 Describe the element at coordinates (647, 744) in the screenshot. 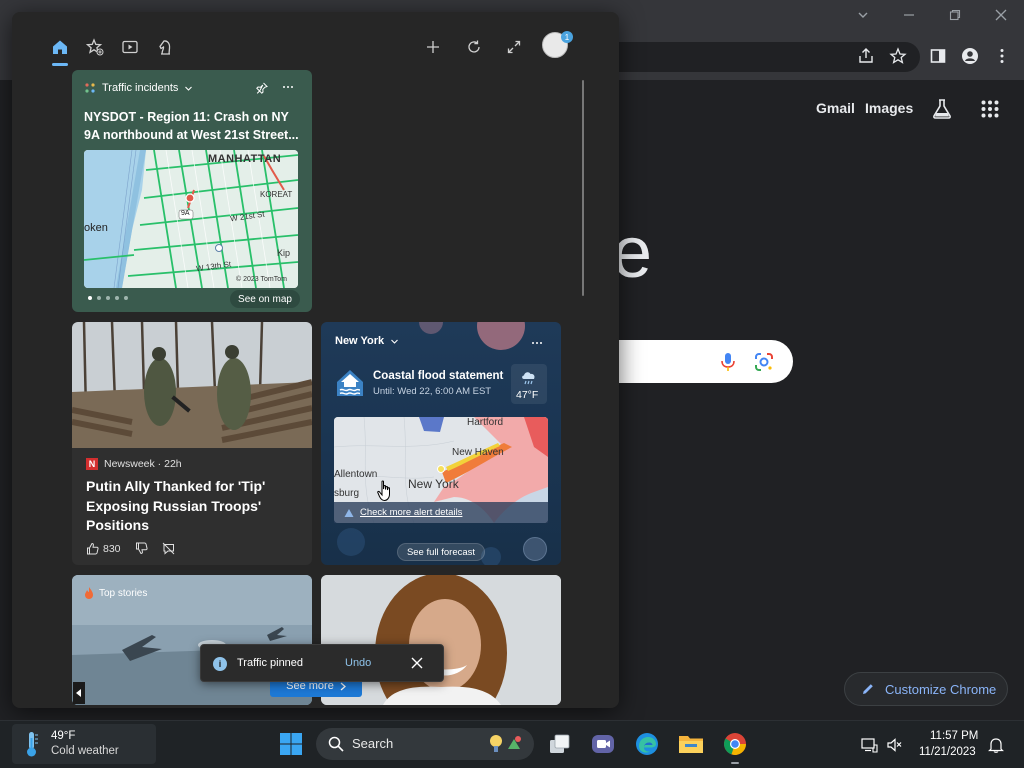

I see `edge-browser-icon` at that location.